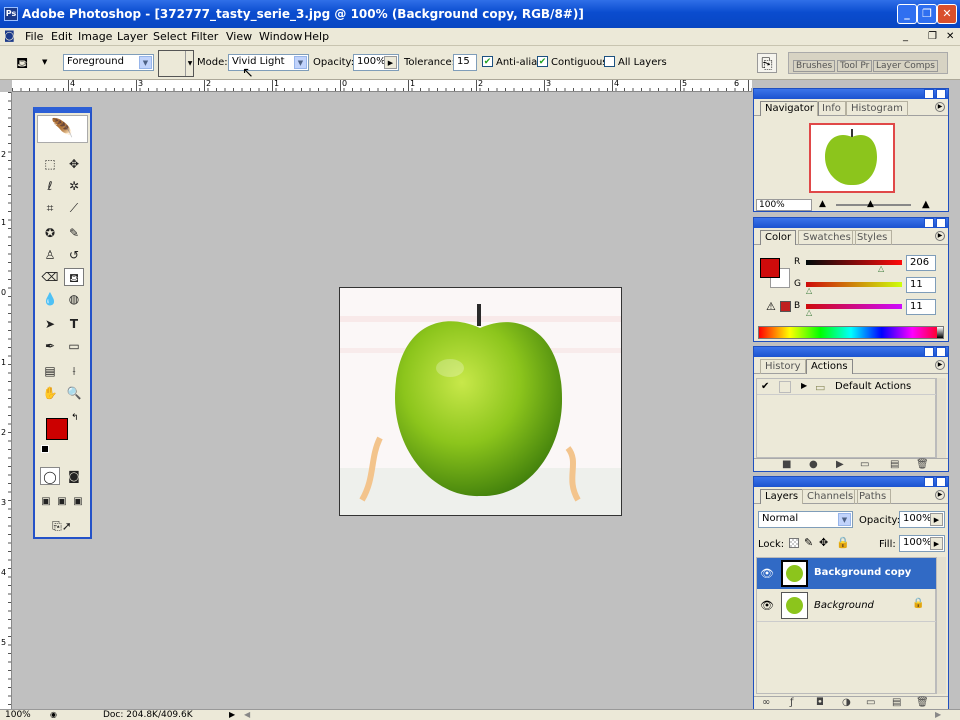 The width and height of the screenshot is (960, 720). I want to click on menu-edit: Edit, so click(61, 36).